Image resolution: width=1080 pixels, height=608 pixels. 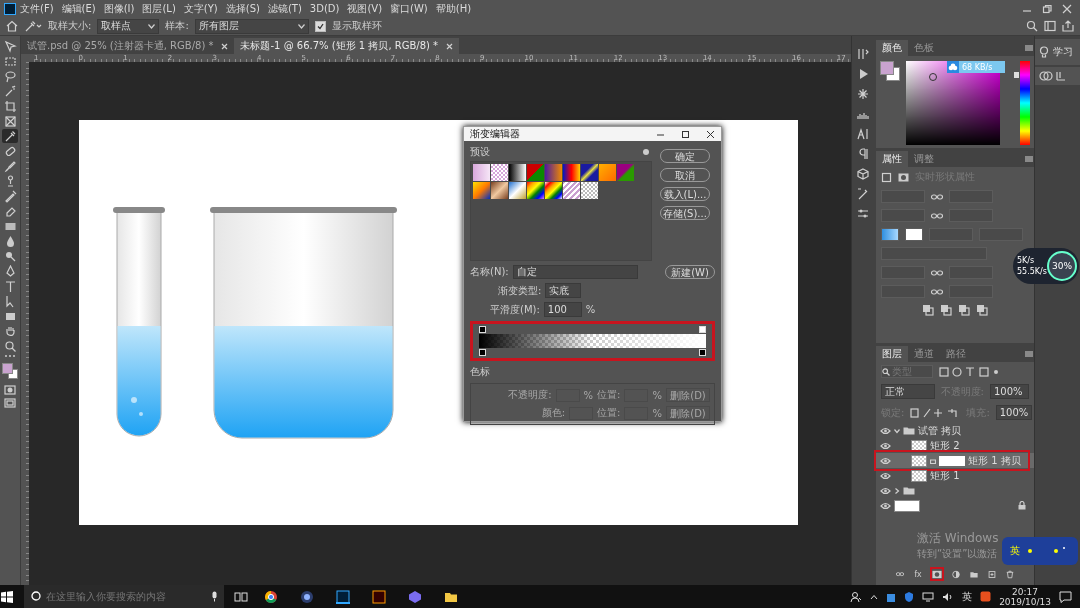 I want to click on new-layer-button, so click(x=992, y=574).